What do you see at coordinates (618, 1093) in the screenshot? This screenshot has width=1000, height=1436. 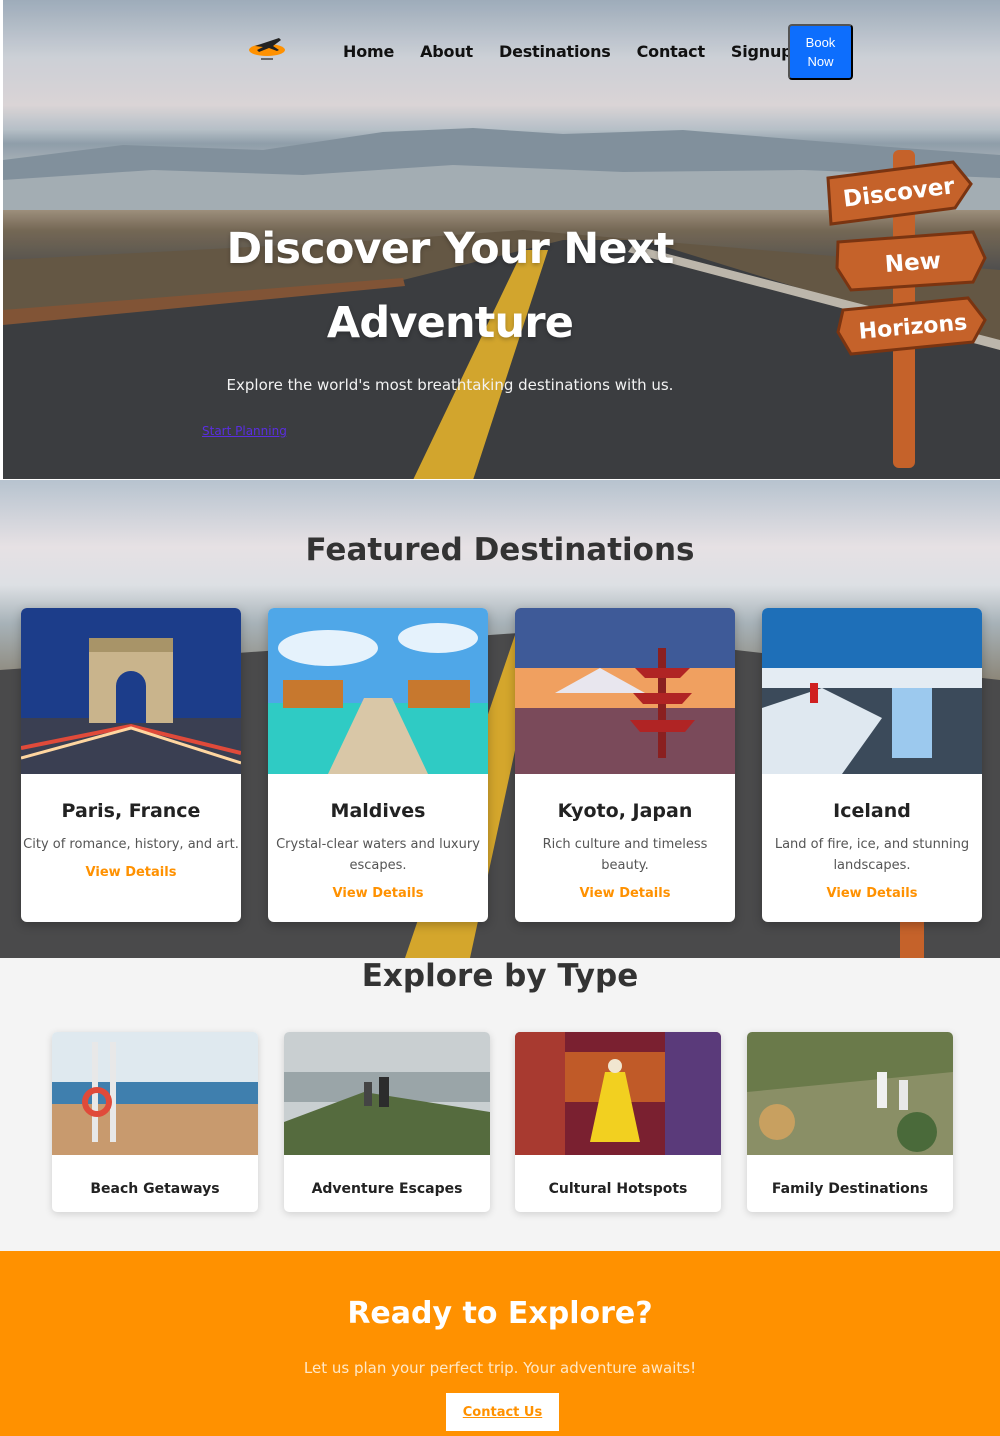 I see `market-icon` at bounding box center [618, 1093].